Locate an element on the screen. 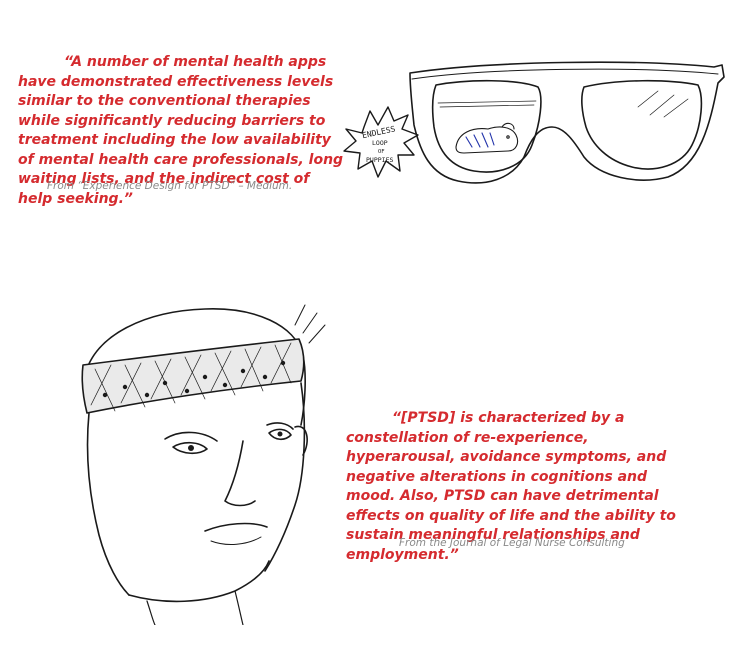 The image size is (744, 660). starburst-word-puppies: PUPPIES is located at coordinates (379, 160).